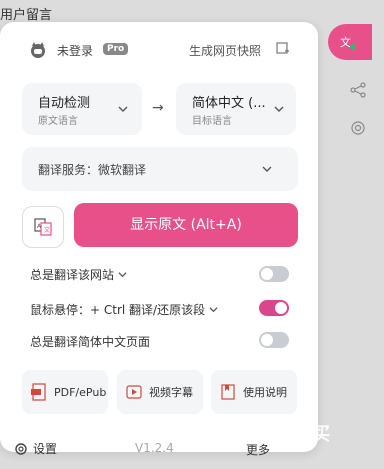  Describe the element at coordinates (45, 449) in the screenshot. I see `settings-label: 设置` at that location.